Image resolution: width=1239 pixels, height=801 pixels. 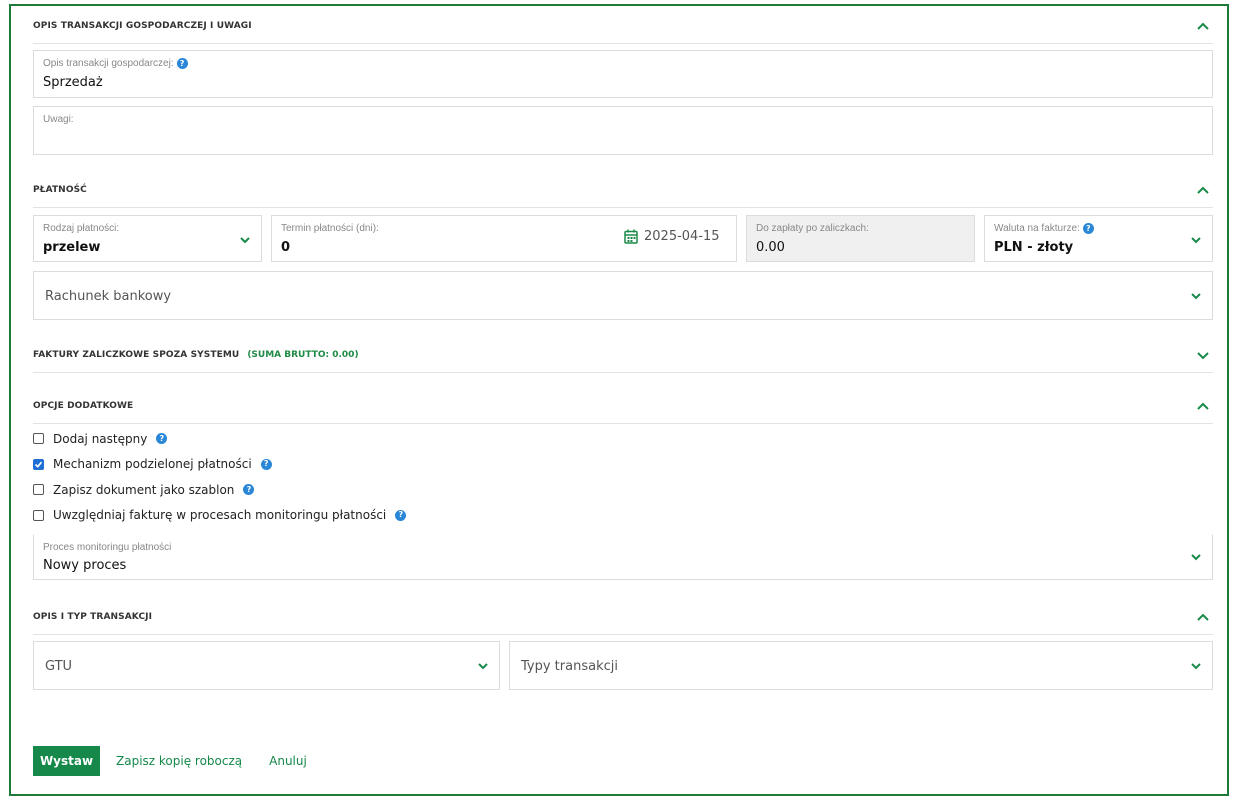 What do you see at coordinates (66, 761) in the screenshot?
I see `wystaw-button: Wystaw` at bounding box center [66, 761].